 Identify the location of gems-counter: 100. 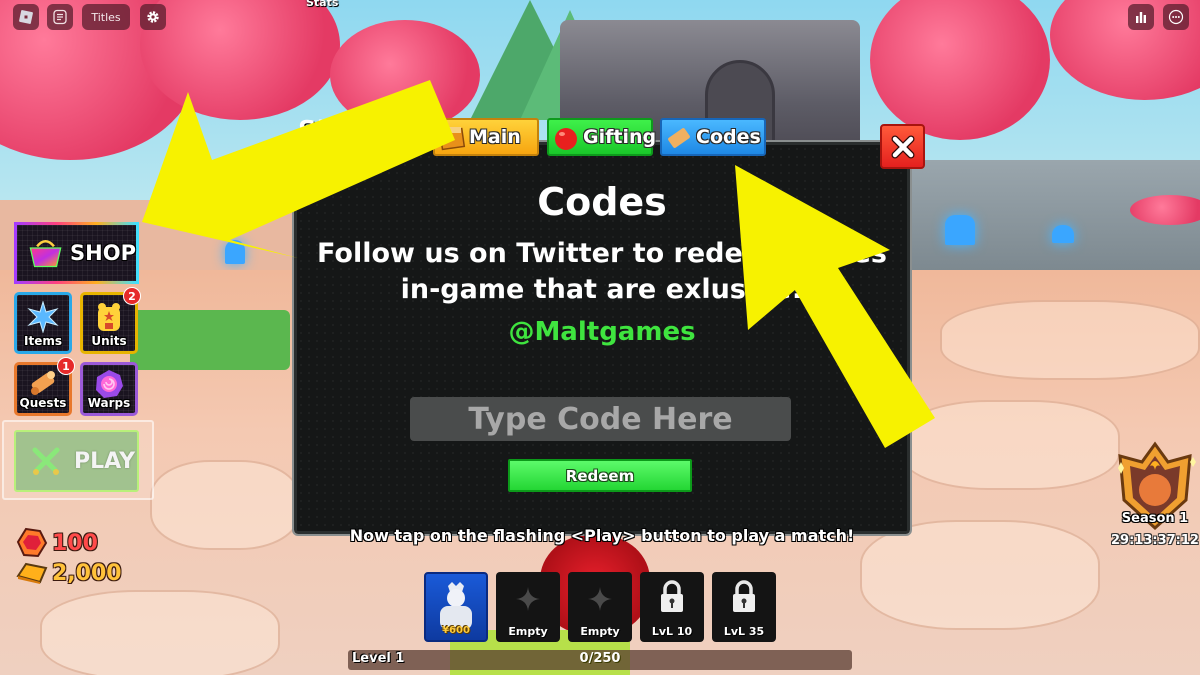
(57, 543).